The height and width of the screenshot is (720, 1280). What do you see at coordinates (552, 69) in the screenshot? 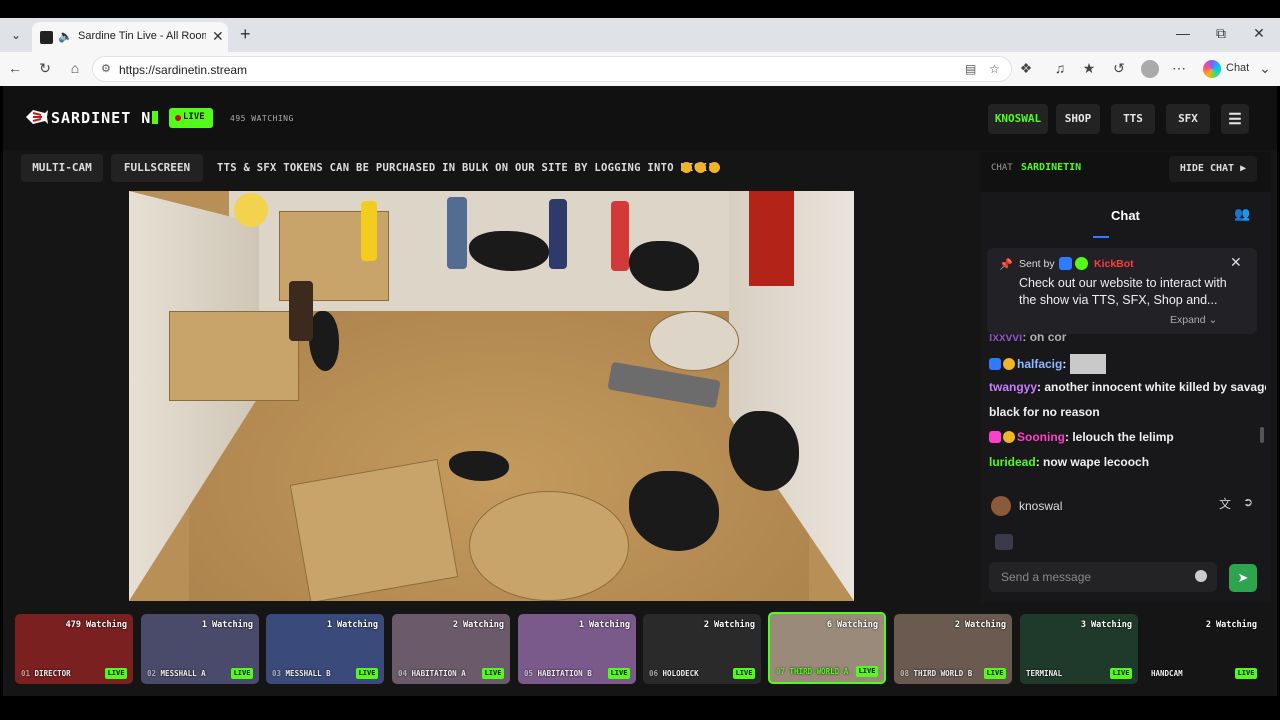
I see `address-bar: ⚙ https://sardinetin.stream ▤ ☆` at bounding box center [552, 69].